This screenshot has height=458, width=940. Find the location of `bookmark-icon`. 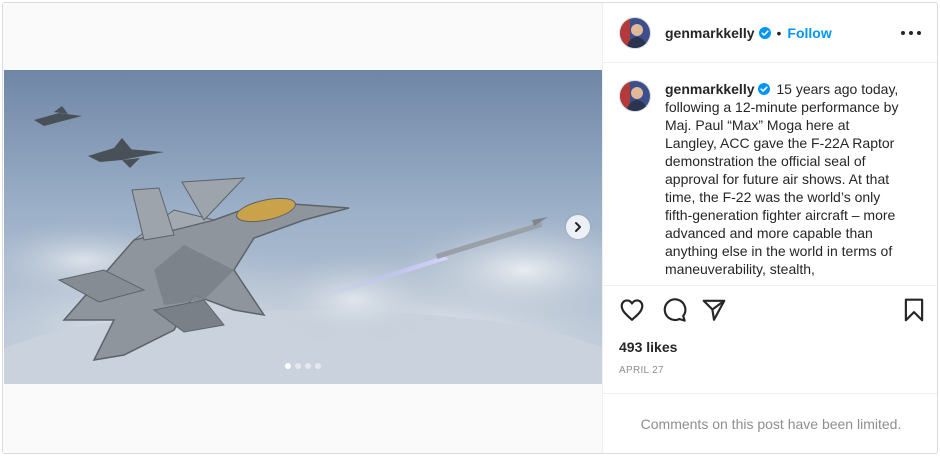

bookmark-icon is located at coordinates (914, 310).